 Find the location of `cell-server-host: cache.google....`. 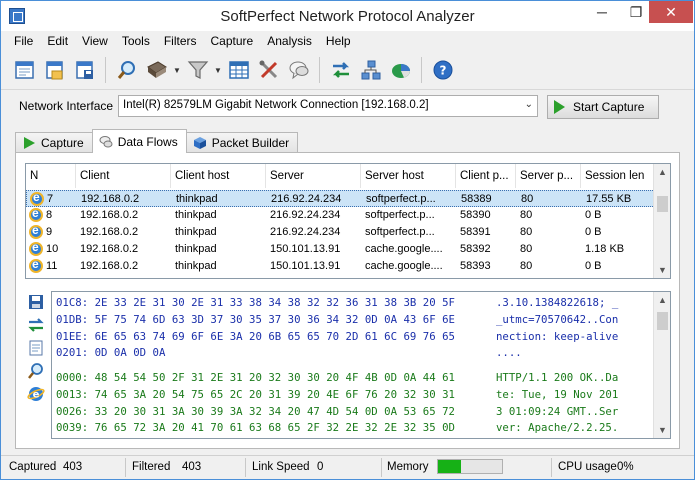

cell-server-host: cache.google.... is located at coordinates (404, 266).